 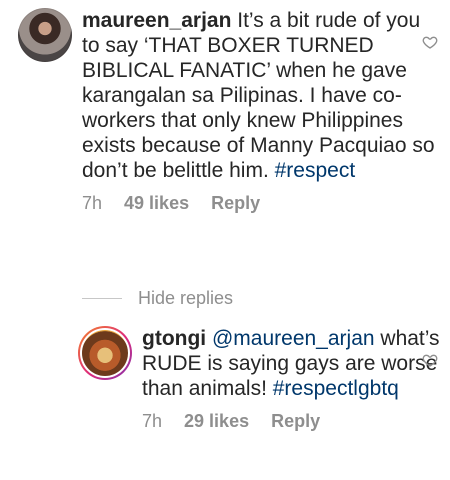 I want to click on comment-time: 7h, so click(x=92, y=203).